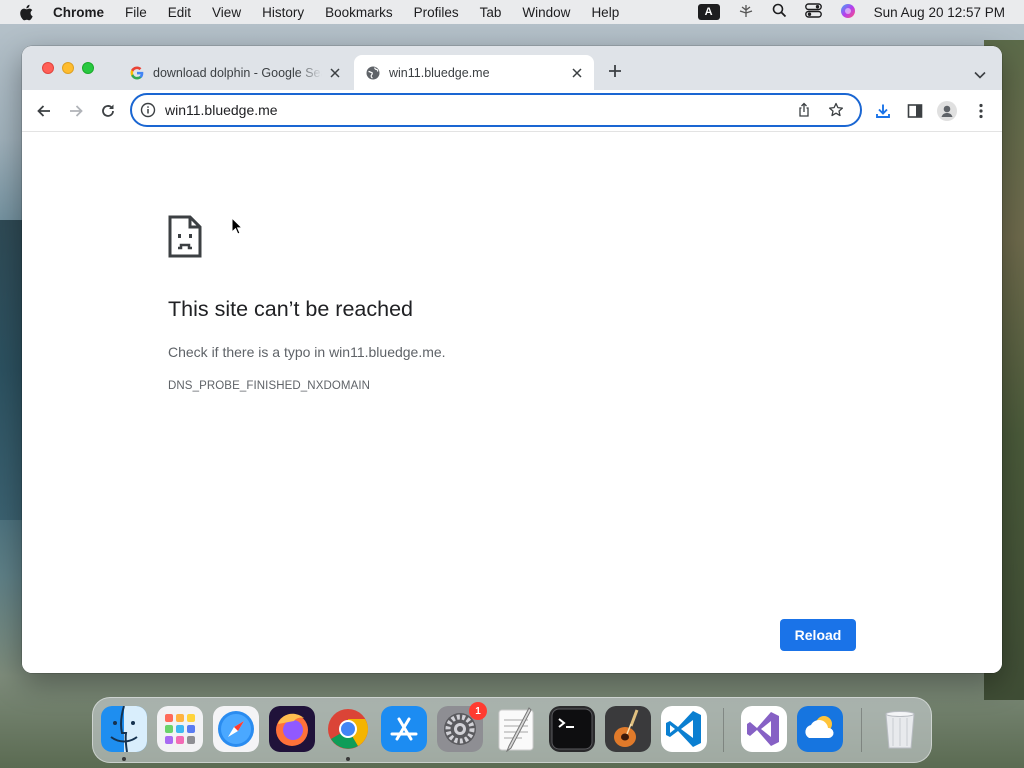 The height and width of the screenshot is (768, 1024). Describe the element at coordinates (44, 111) in the screenshot. I see `back-arrow-icon` at that location.